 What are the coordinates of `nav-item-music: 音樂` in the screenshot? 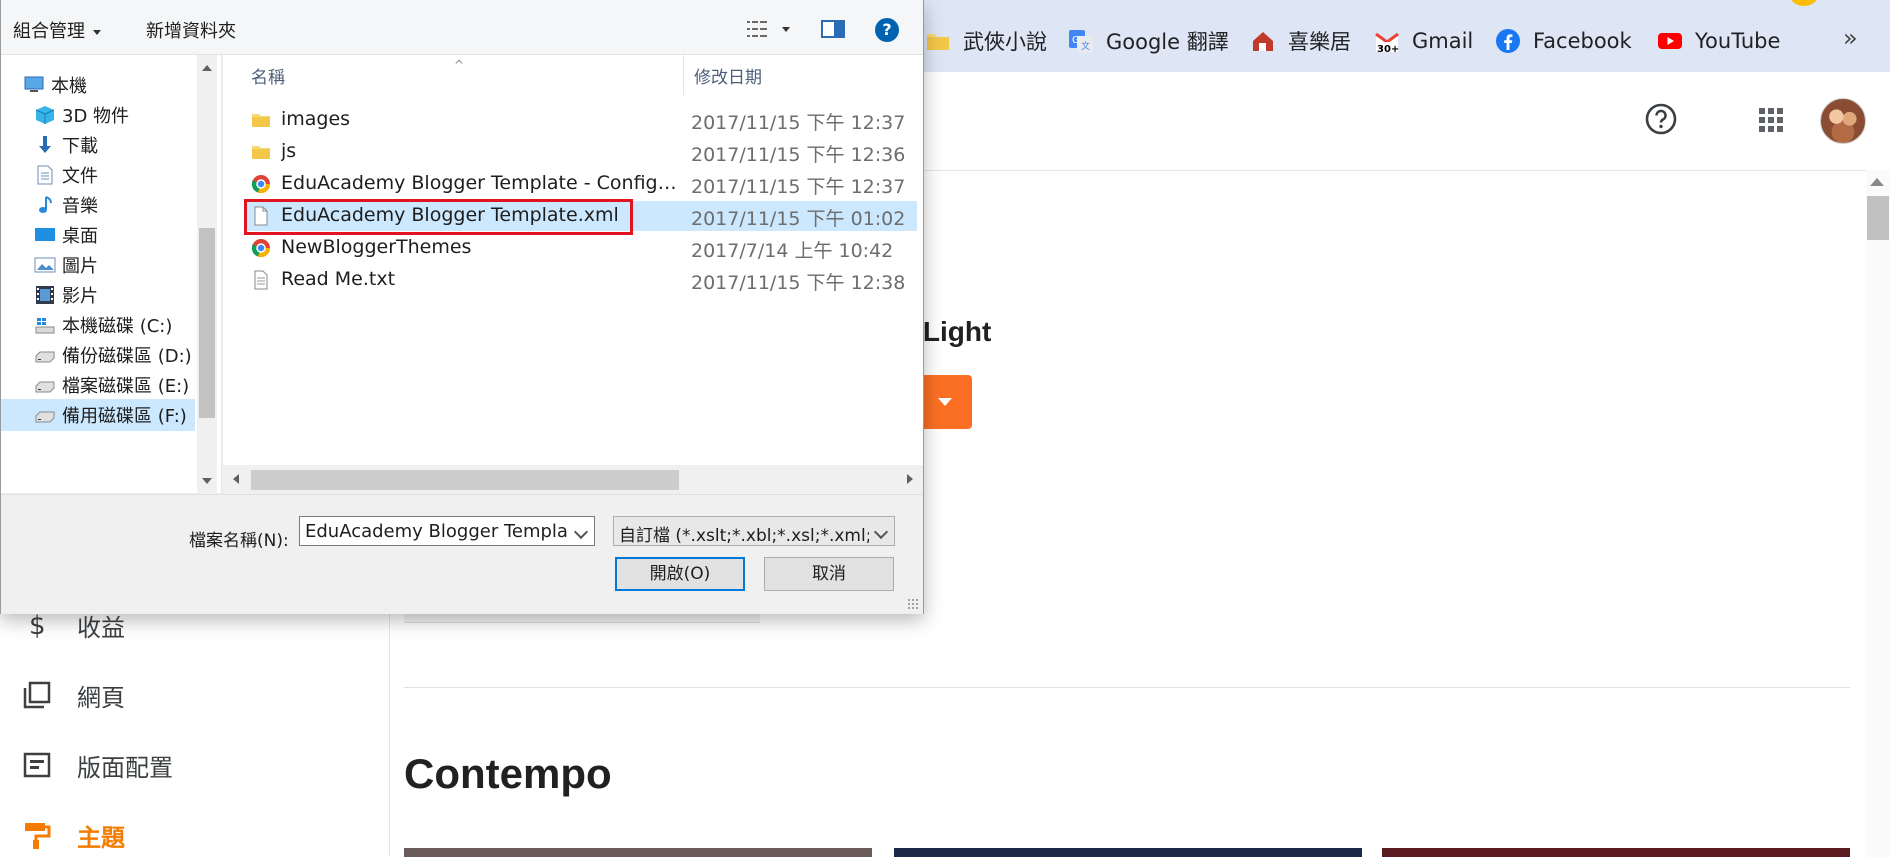 It's located at (98, 205).